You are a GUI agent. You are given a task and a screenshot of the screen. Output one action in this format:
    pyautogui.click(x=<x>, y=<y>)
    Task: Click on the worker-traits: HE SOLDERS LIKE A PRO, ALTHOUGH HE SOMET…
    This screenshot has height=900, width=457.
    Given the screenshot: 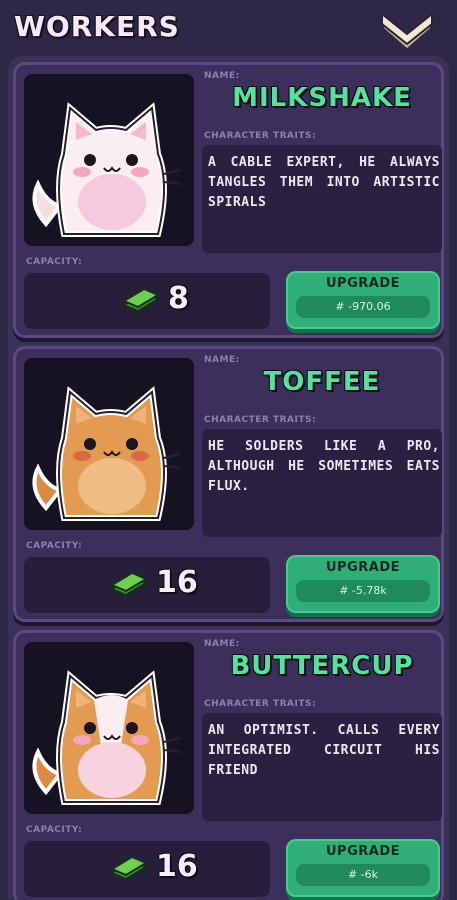 What is the action you would take?
    pyautogui.click(x=324, y=466)
    